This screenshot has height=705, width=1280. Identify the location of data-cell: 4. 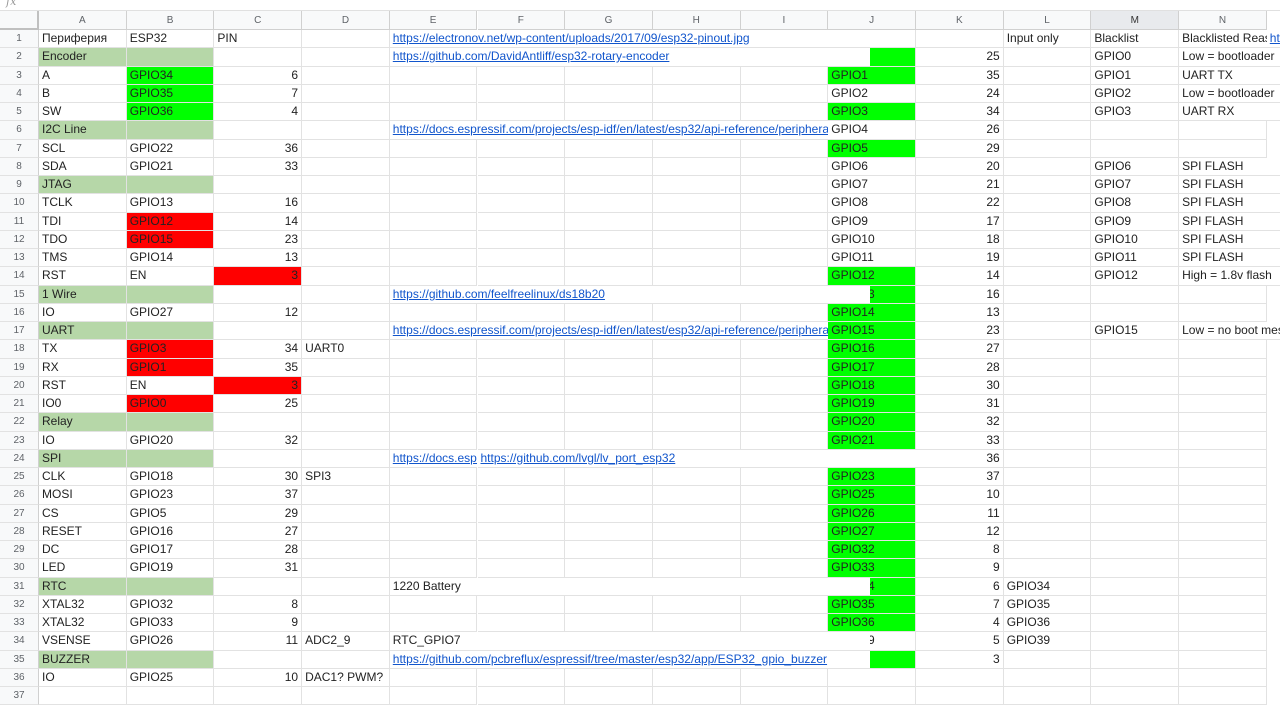
(258, 112).